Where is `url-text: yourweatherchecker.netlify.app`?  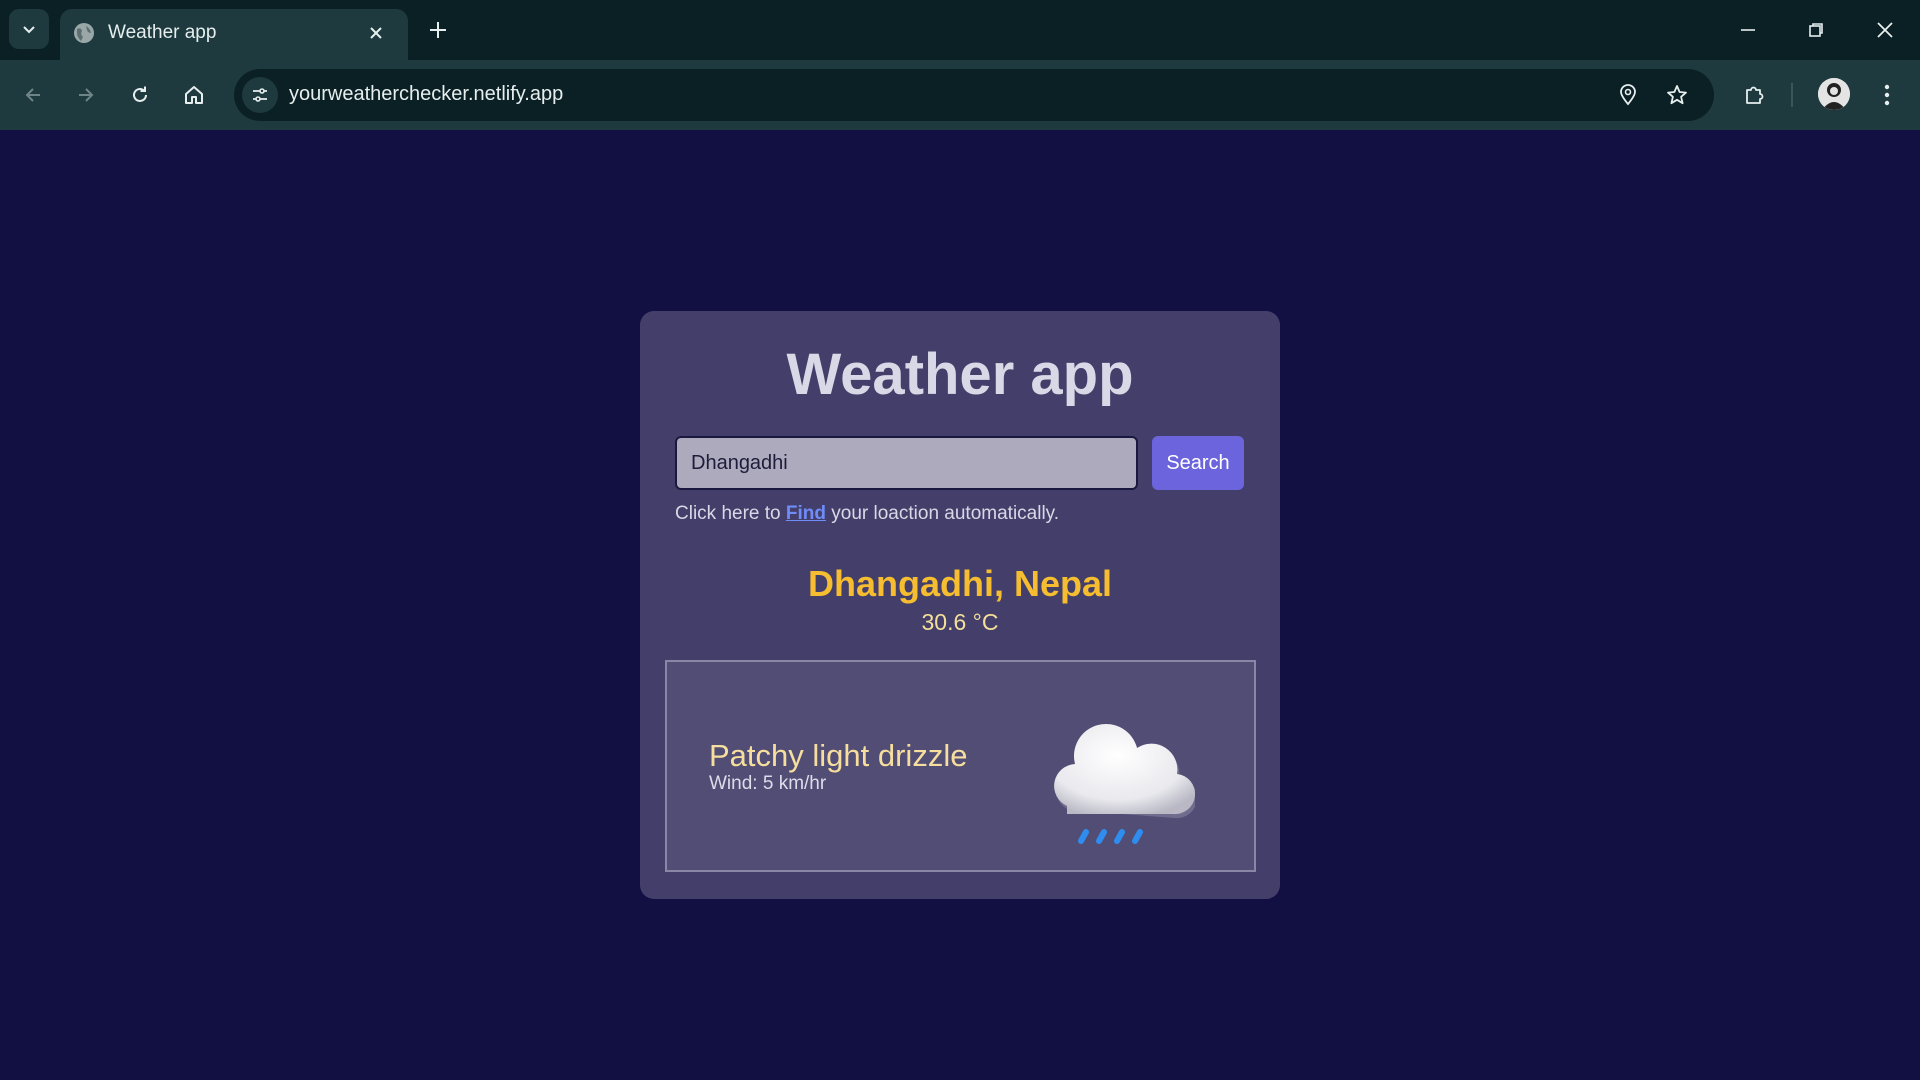 url-text: yourweatherchecker.netlify.app is located at coordinates (426, 94).